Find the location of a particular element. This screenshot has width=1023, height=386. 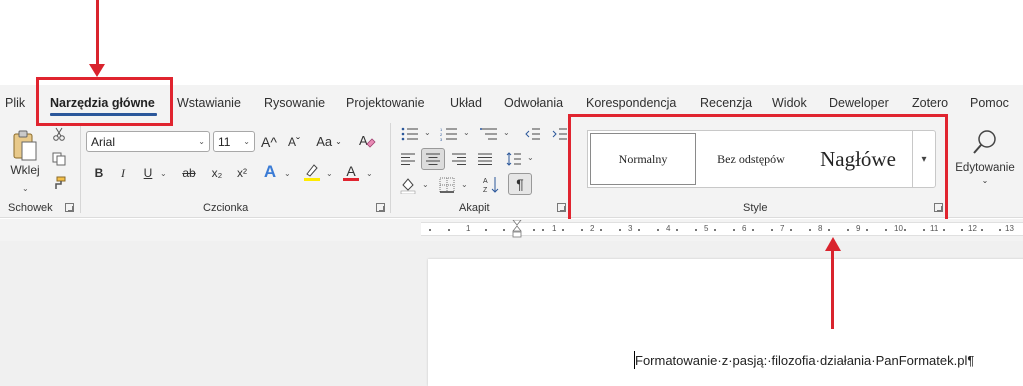

justify-button is located at coordinates (485, 159).